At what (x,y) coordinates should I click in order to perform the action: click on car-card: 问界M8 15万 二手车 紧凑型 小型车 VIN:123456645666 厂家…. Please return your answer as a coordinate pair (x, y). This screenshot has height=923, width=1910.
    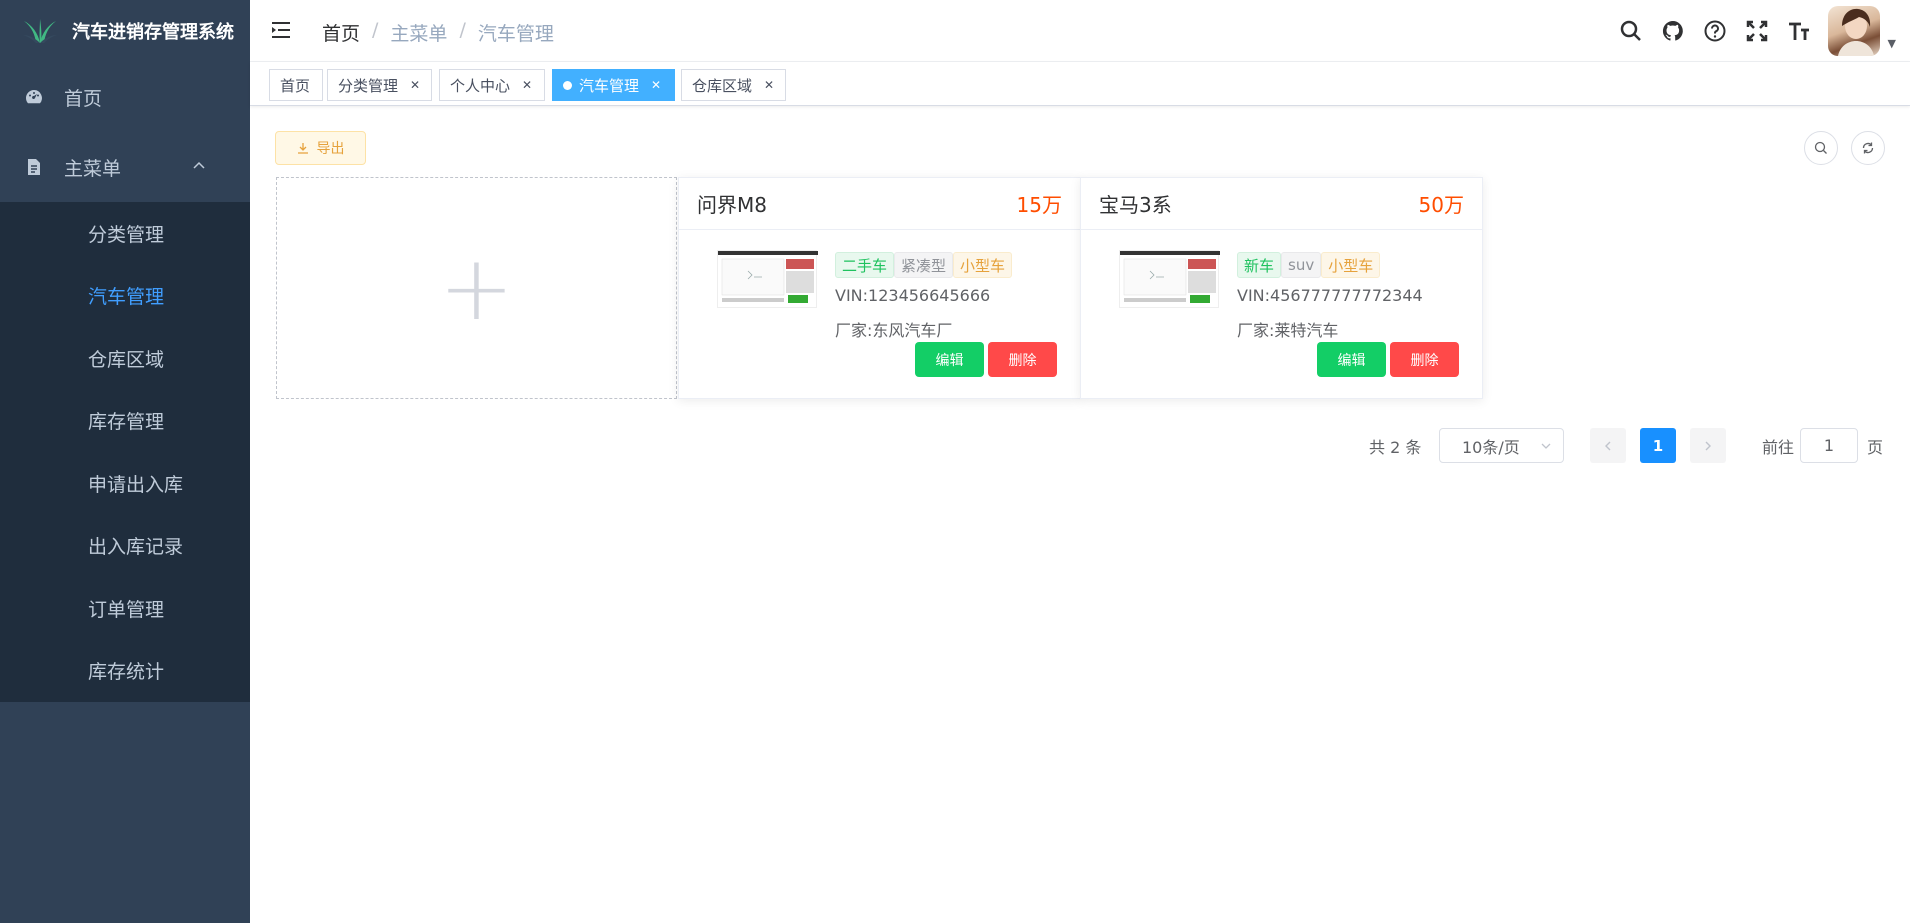
    Looking at the image, I should click on (879, 288).